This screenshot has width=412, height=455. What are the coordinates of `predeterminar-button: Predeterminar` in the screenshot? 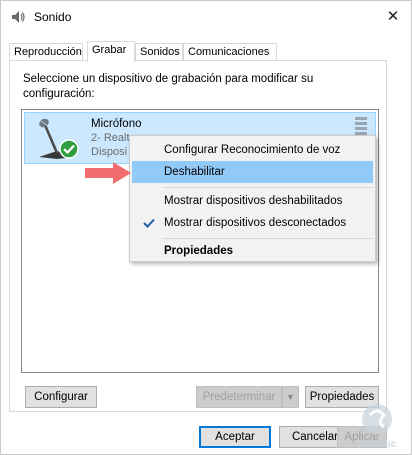 It's located at (239, 397).